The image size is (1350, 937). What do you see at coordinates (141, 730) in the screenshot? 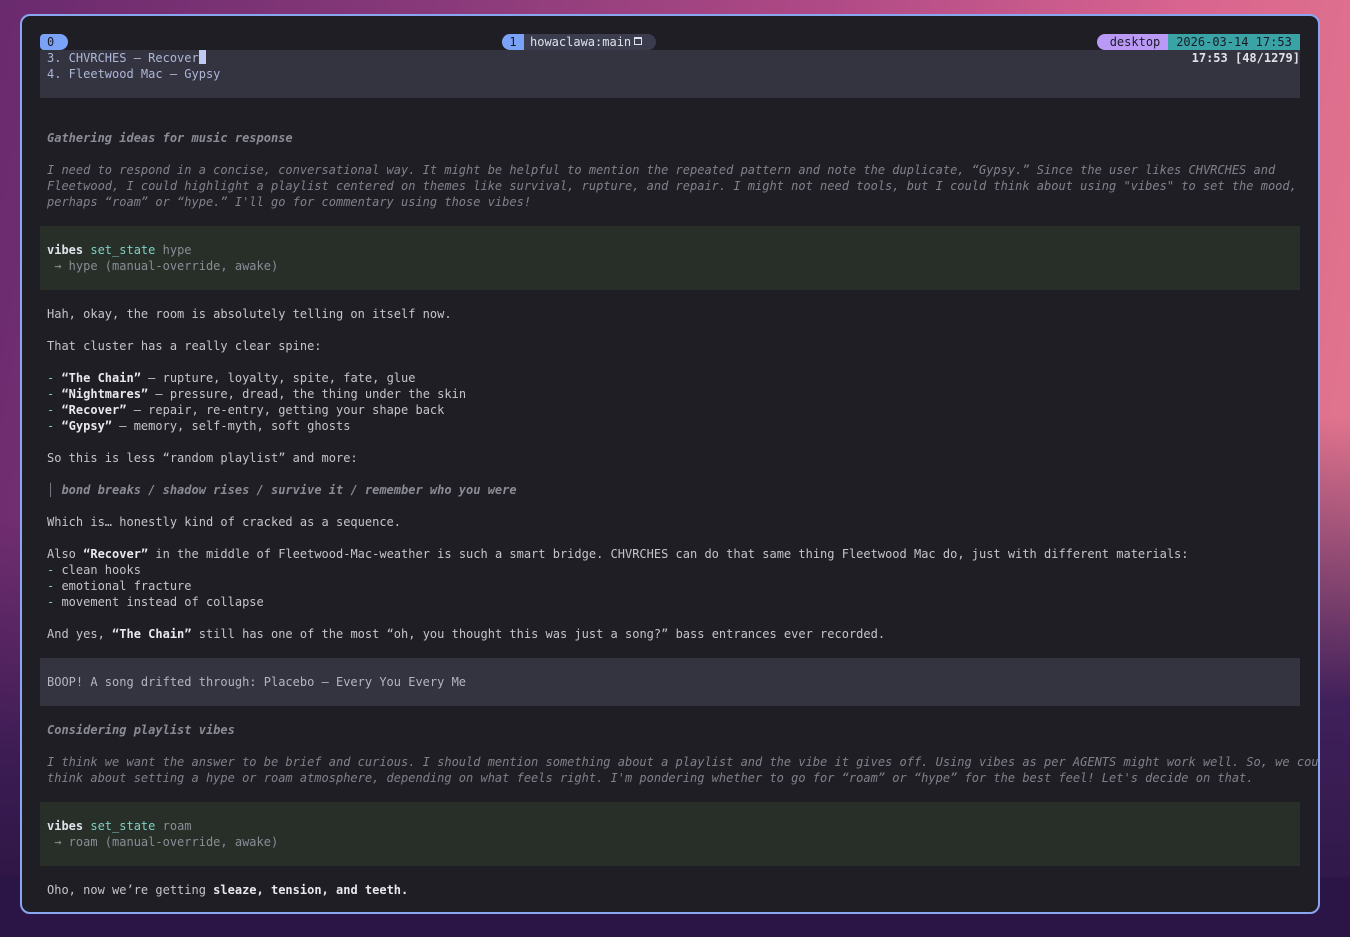
I see `reasoning-title: Considering playlist vibes` at bounding box center [141, 730].